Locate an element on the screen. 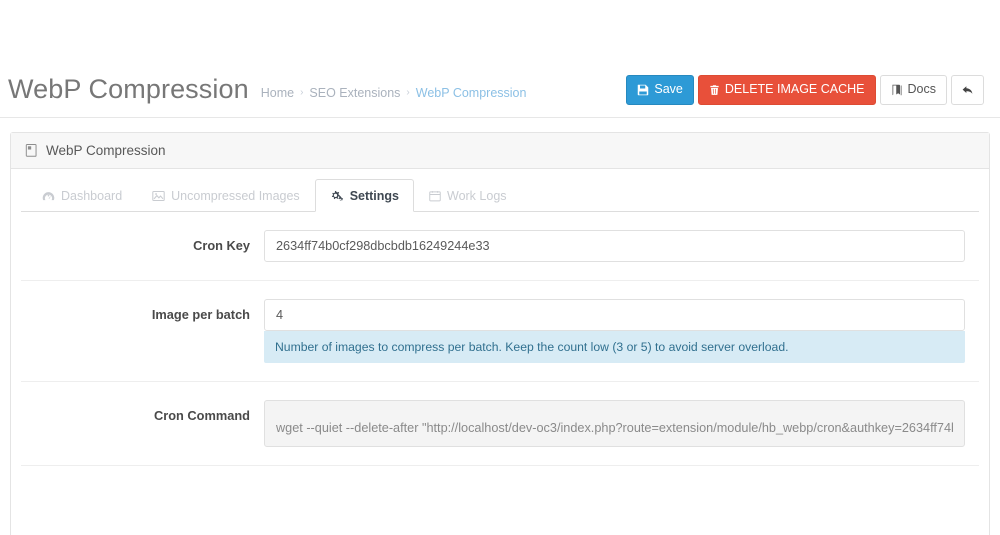 This screenshot has height=535, width=1000. form-row-cron-key: Cron Key is located at coordinates (500, 246).